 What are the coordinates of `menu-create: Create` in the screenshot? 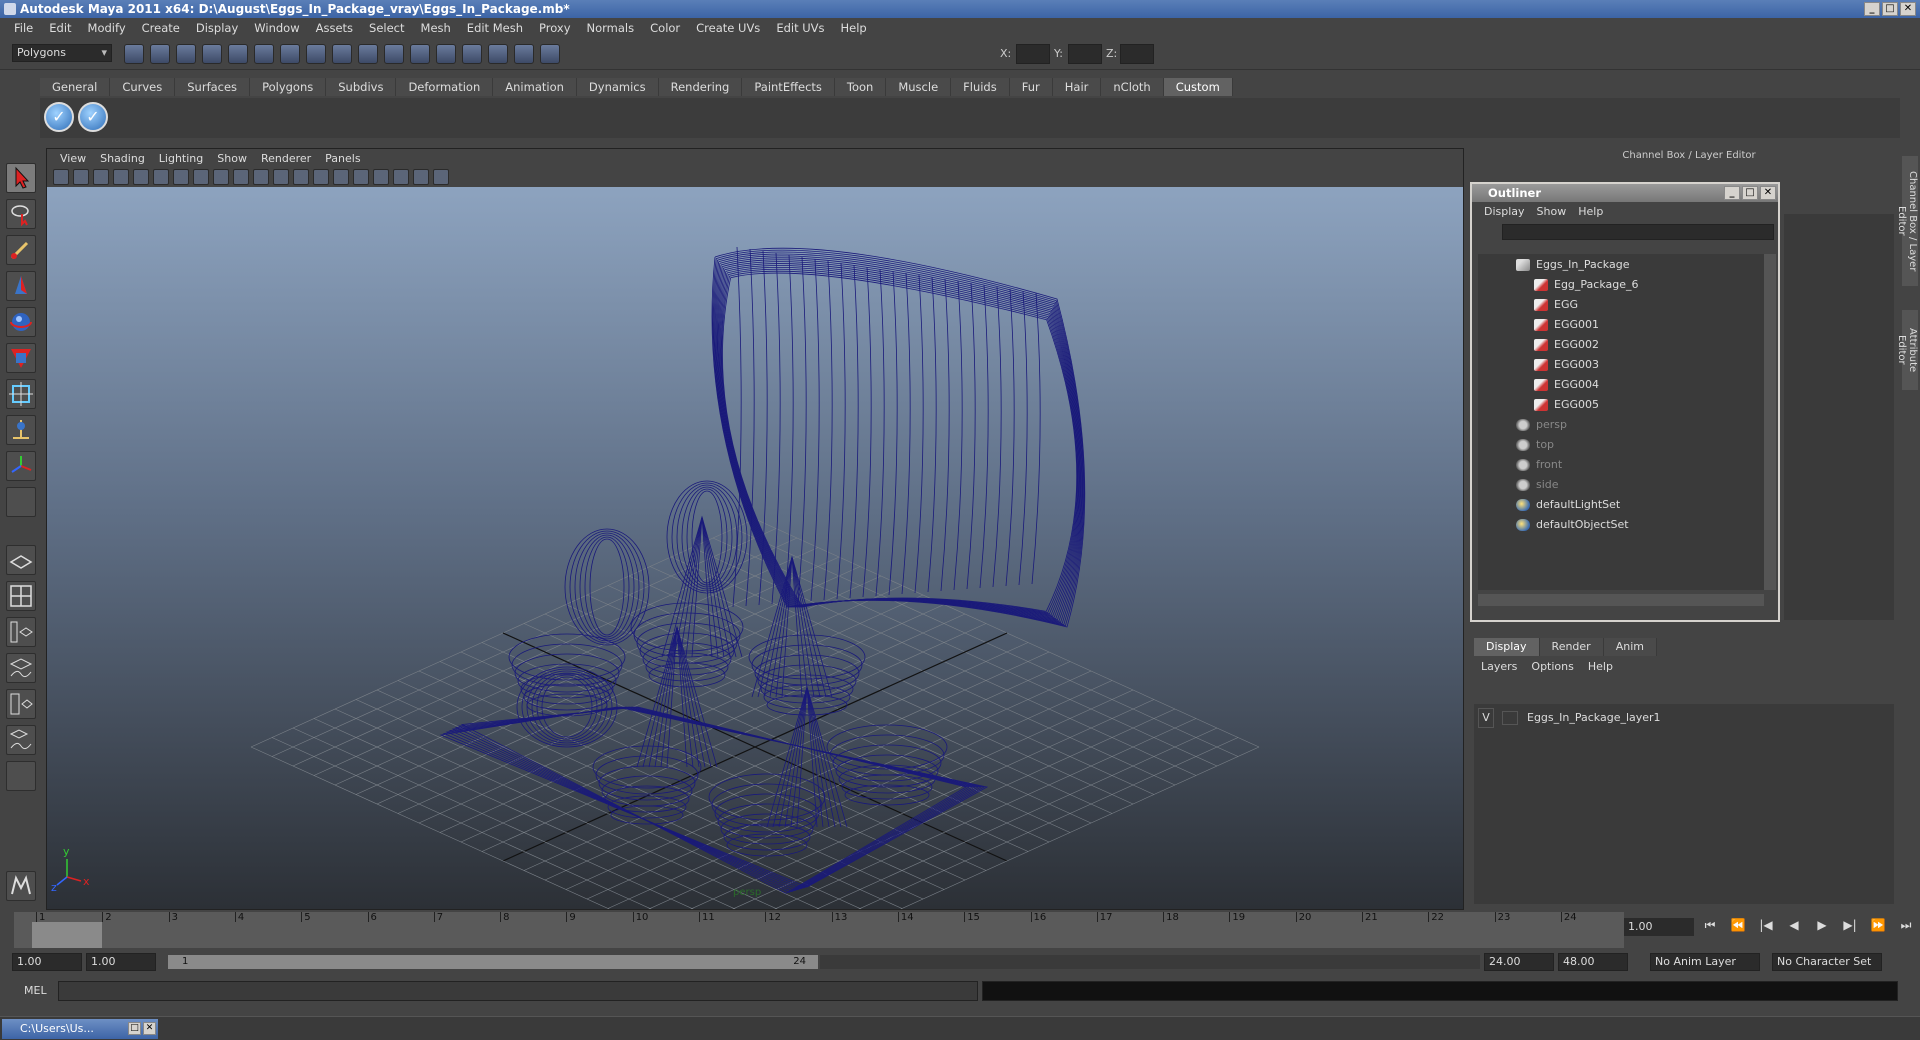 It's located at (161, 28).